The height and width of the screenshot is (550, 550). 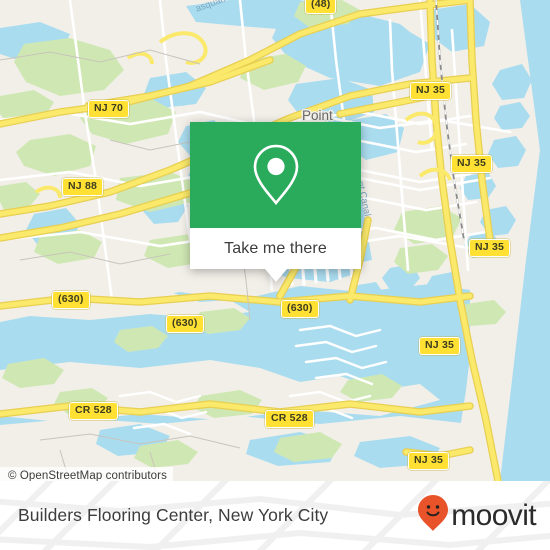 What do you see at coordinates (83, 187) in the screenshot?
I see `road-shield: NJ 88` at bounding box center [83, 187].